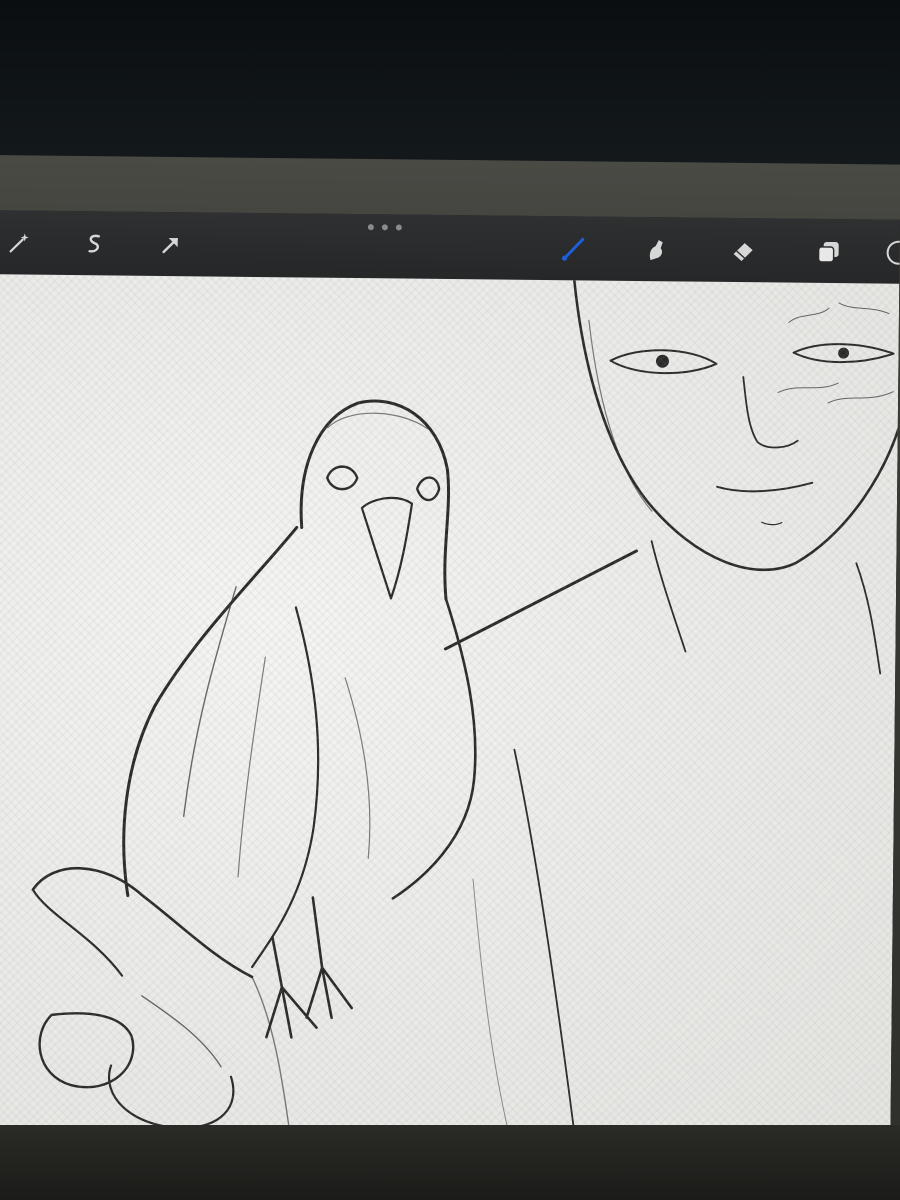  I want to click on brush-icon, so click(572, 249).